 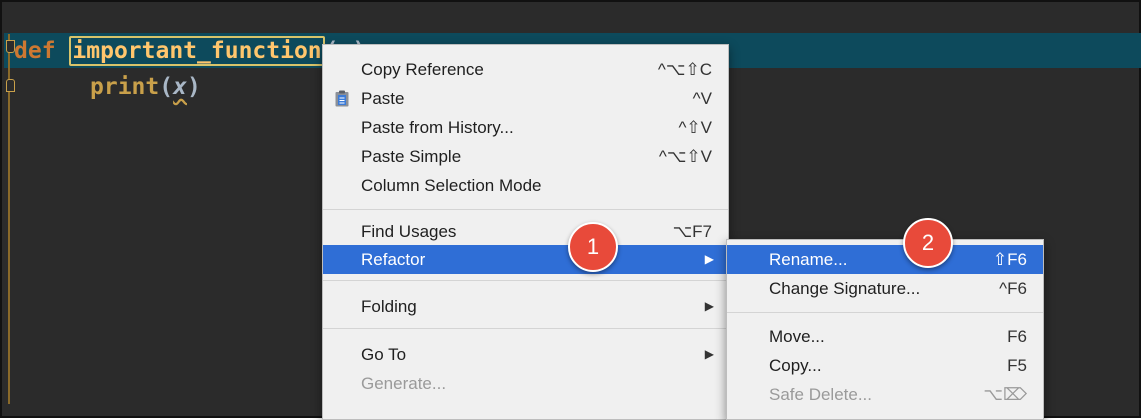 What do you see at coordinates (383, 98) in the screenshot?
I see `menu-item-label: Paste` at bounding box center [383, 98].